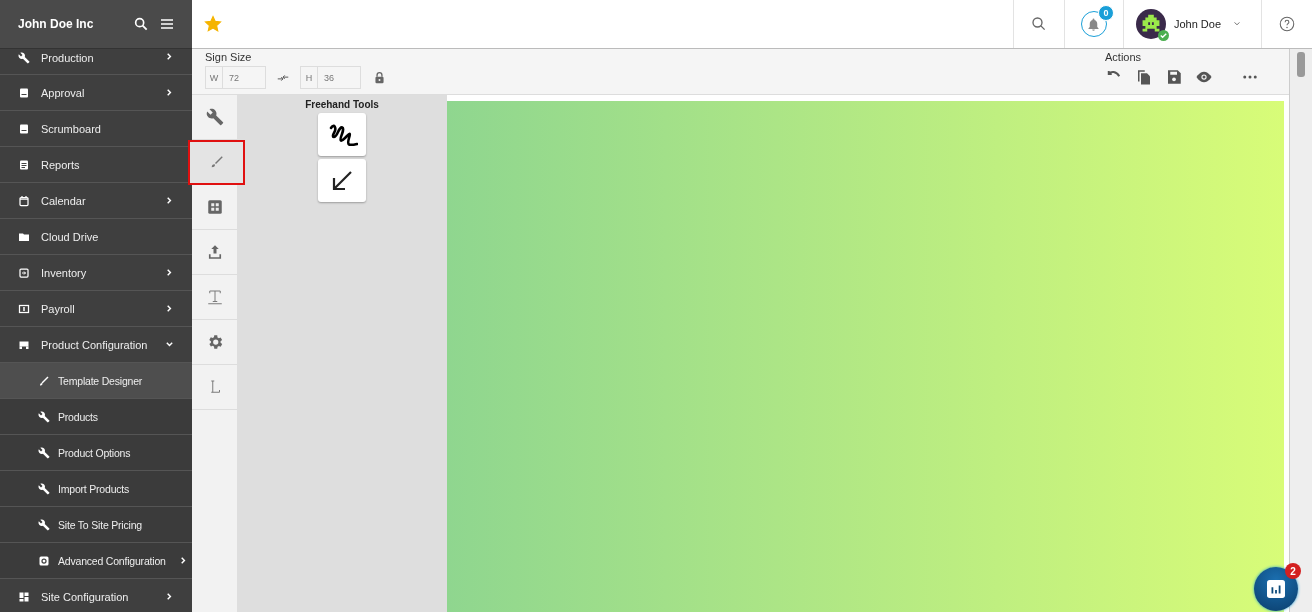 The width and height of the screenshot is (1312, 612). I want to click on sidebar-item: Inventory, so click(96, 273).